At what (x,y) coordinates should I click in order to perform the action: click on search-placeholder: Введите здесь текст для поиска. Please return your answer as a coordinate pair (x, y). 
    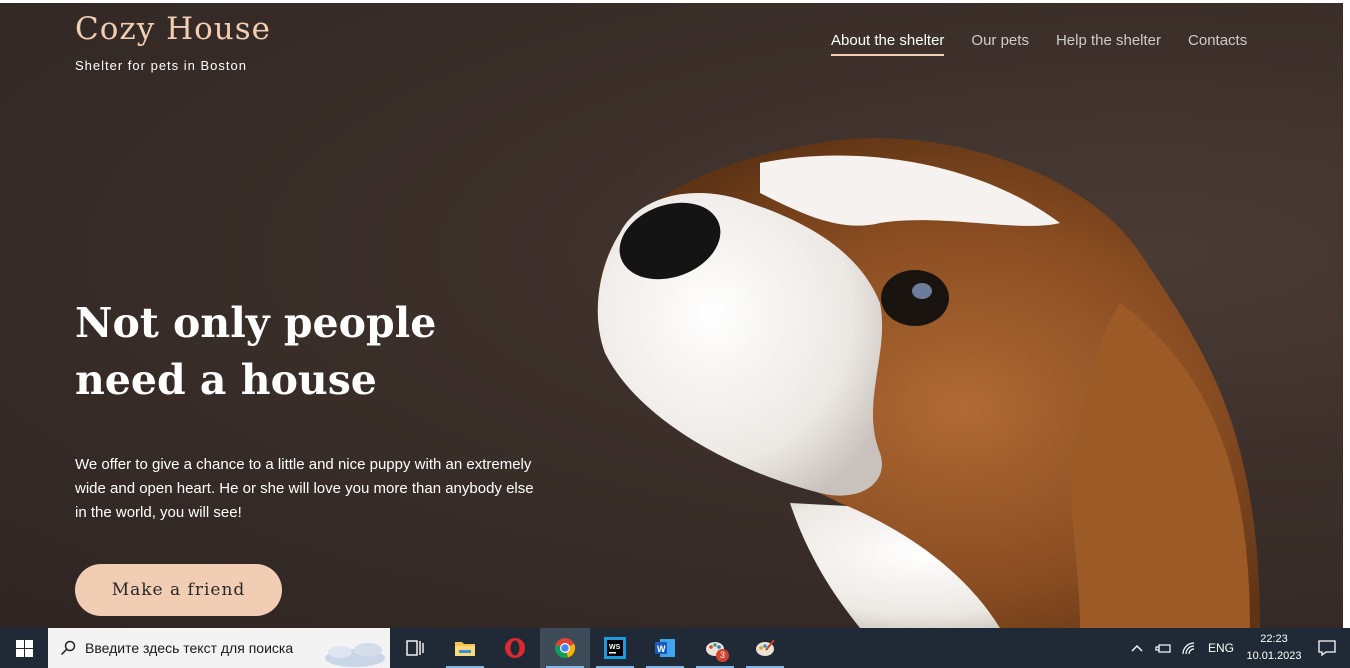
    Looking at the image, I should click on (189, 648).